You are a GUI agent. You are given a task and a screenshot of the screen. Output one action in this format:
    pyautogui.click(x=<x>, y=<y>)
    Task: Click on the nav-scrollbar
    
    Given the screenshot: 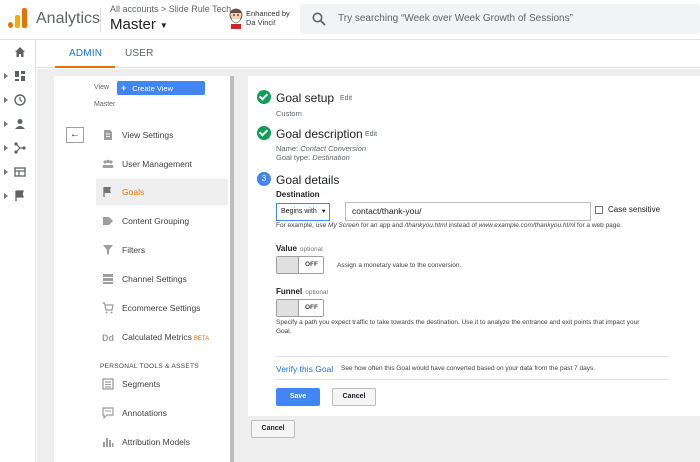 What is the action you would take?
    pyautogui.click(x=232, y=269)
    